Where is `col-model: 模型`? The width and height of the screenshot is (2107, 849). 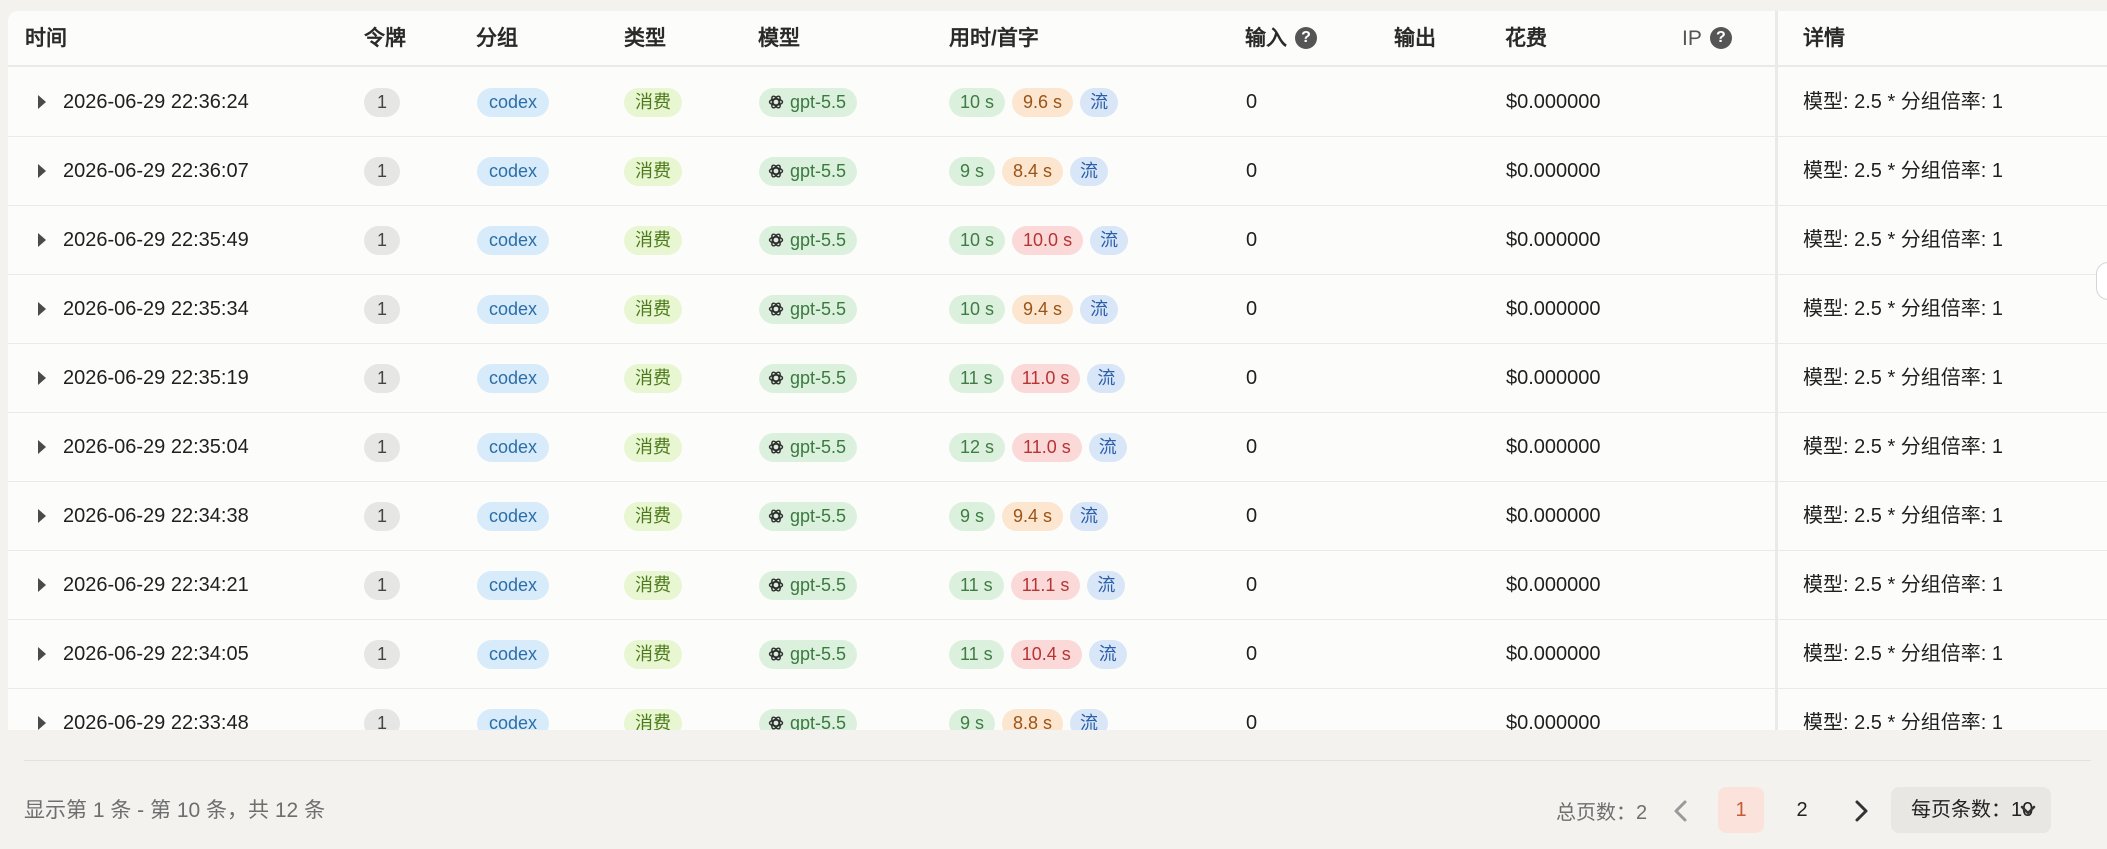
col-model: 模型 is located at coordinates (779, 39).